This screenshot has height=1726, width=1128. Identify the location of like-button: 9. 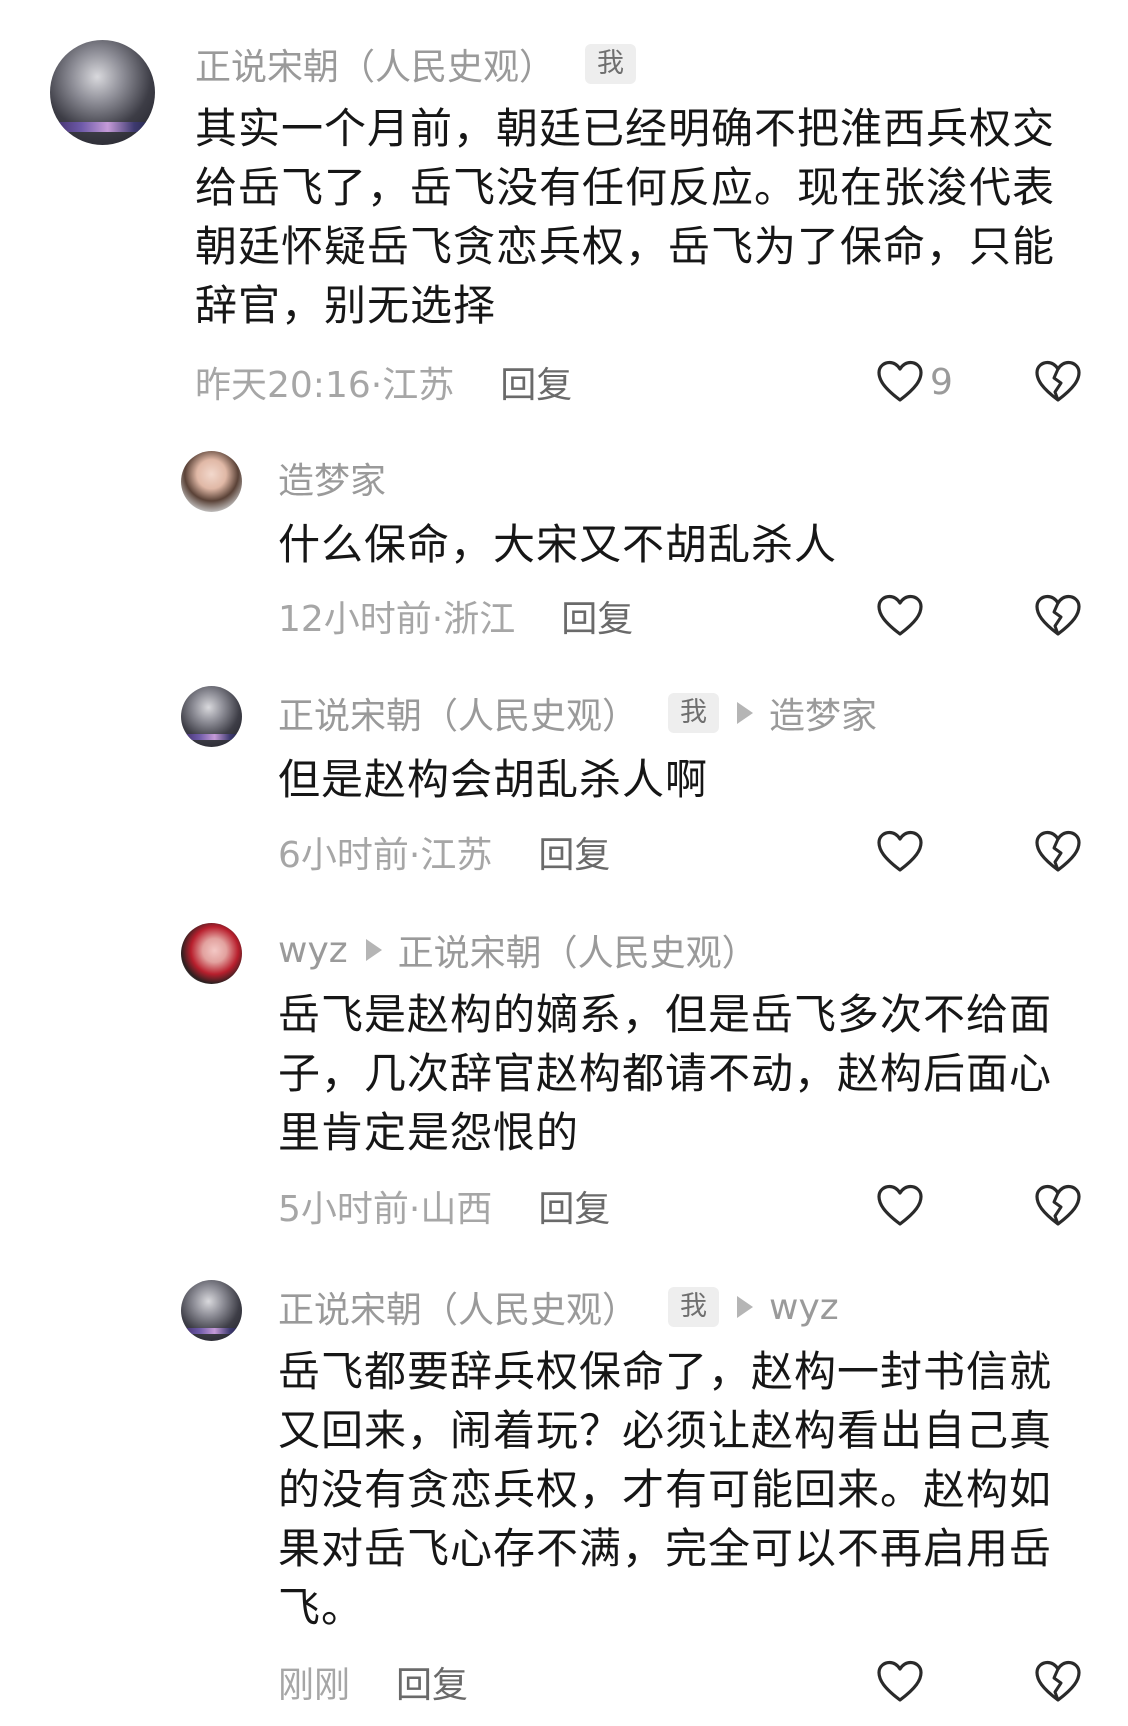
(914, 382).